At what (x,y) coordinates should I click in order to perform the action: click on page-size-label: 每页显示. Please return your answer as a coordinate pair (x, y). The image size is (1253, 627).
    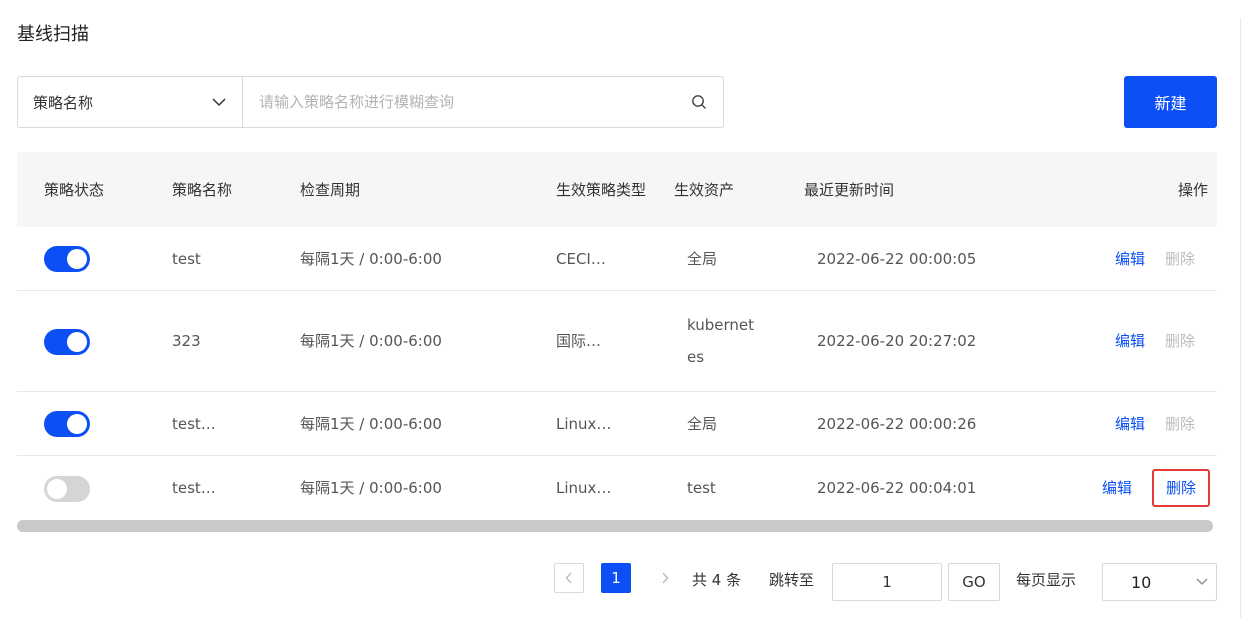
    Looking at the image, I should click on (1046, 580).